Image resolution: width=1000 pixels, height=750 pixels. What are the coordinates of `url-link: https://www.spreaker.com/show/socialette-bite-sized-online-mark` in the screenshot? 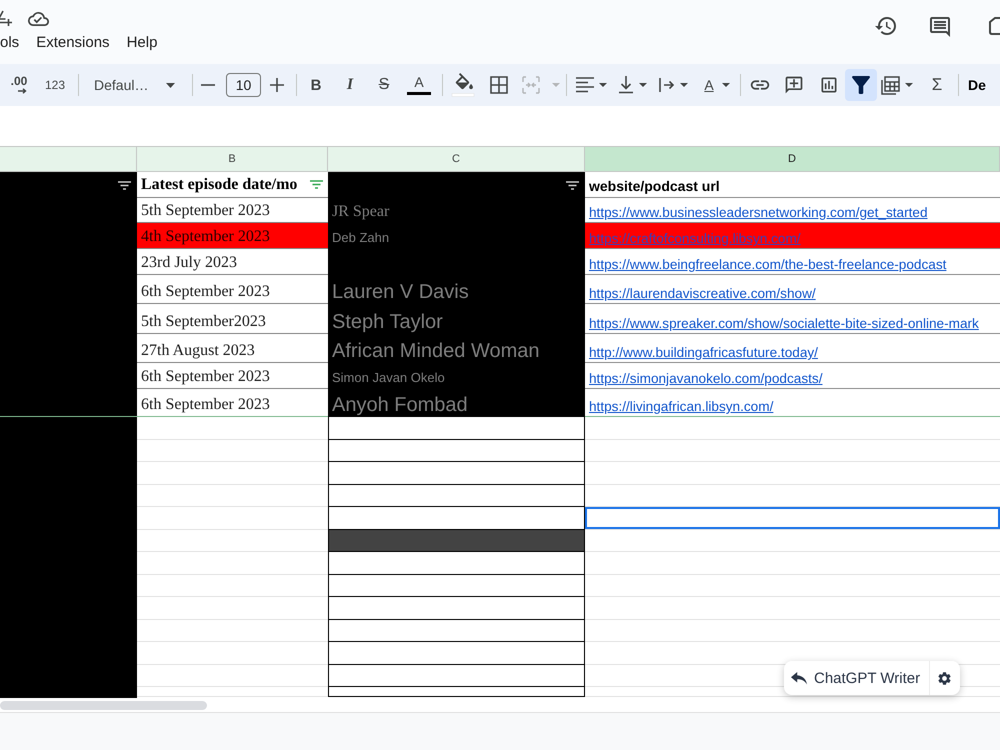 It's located at (784, 323).